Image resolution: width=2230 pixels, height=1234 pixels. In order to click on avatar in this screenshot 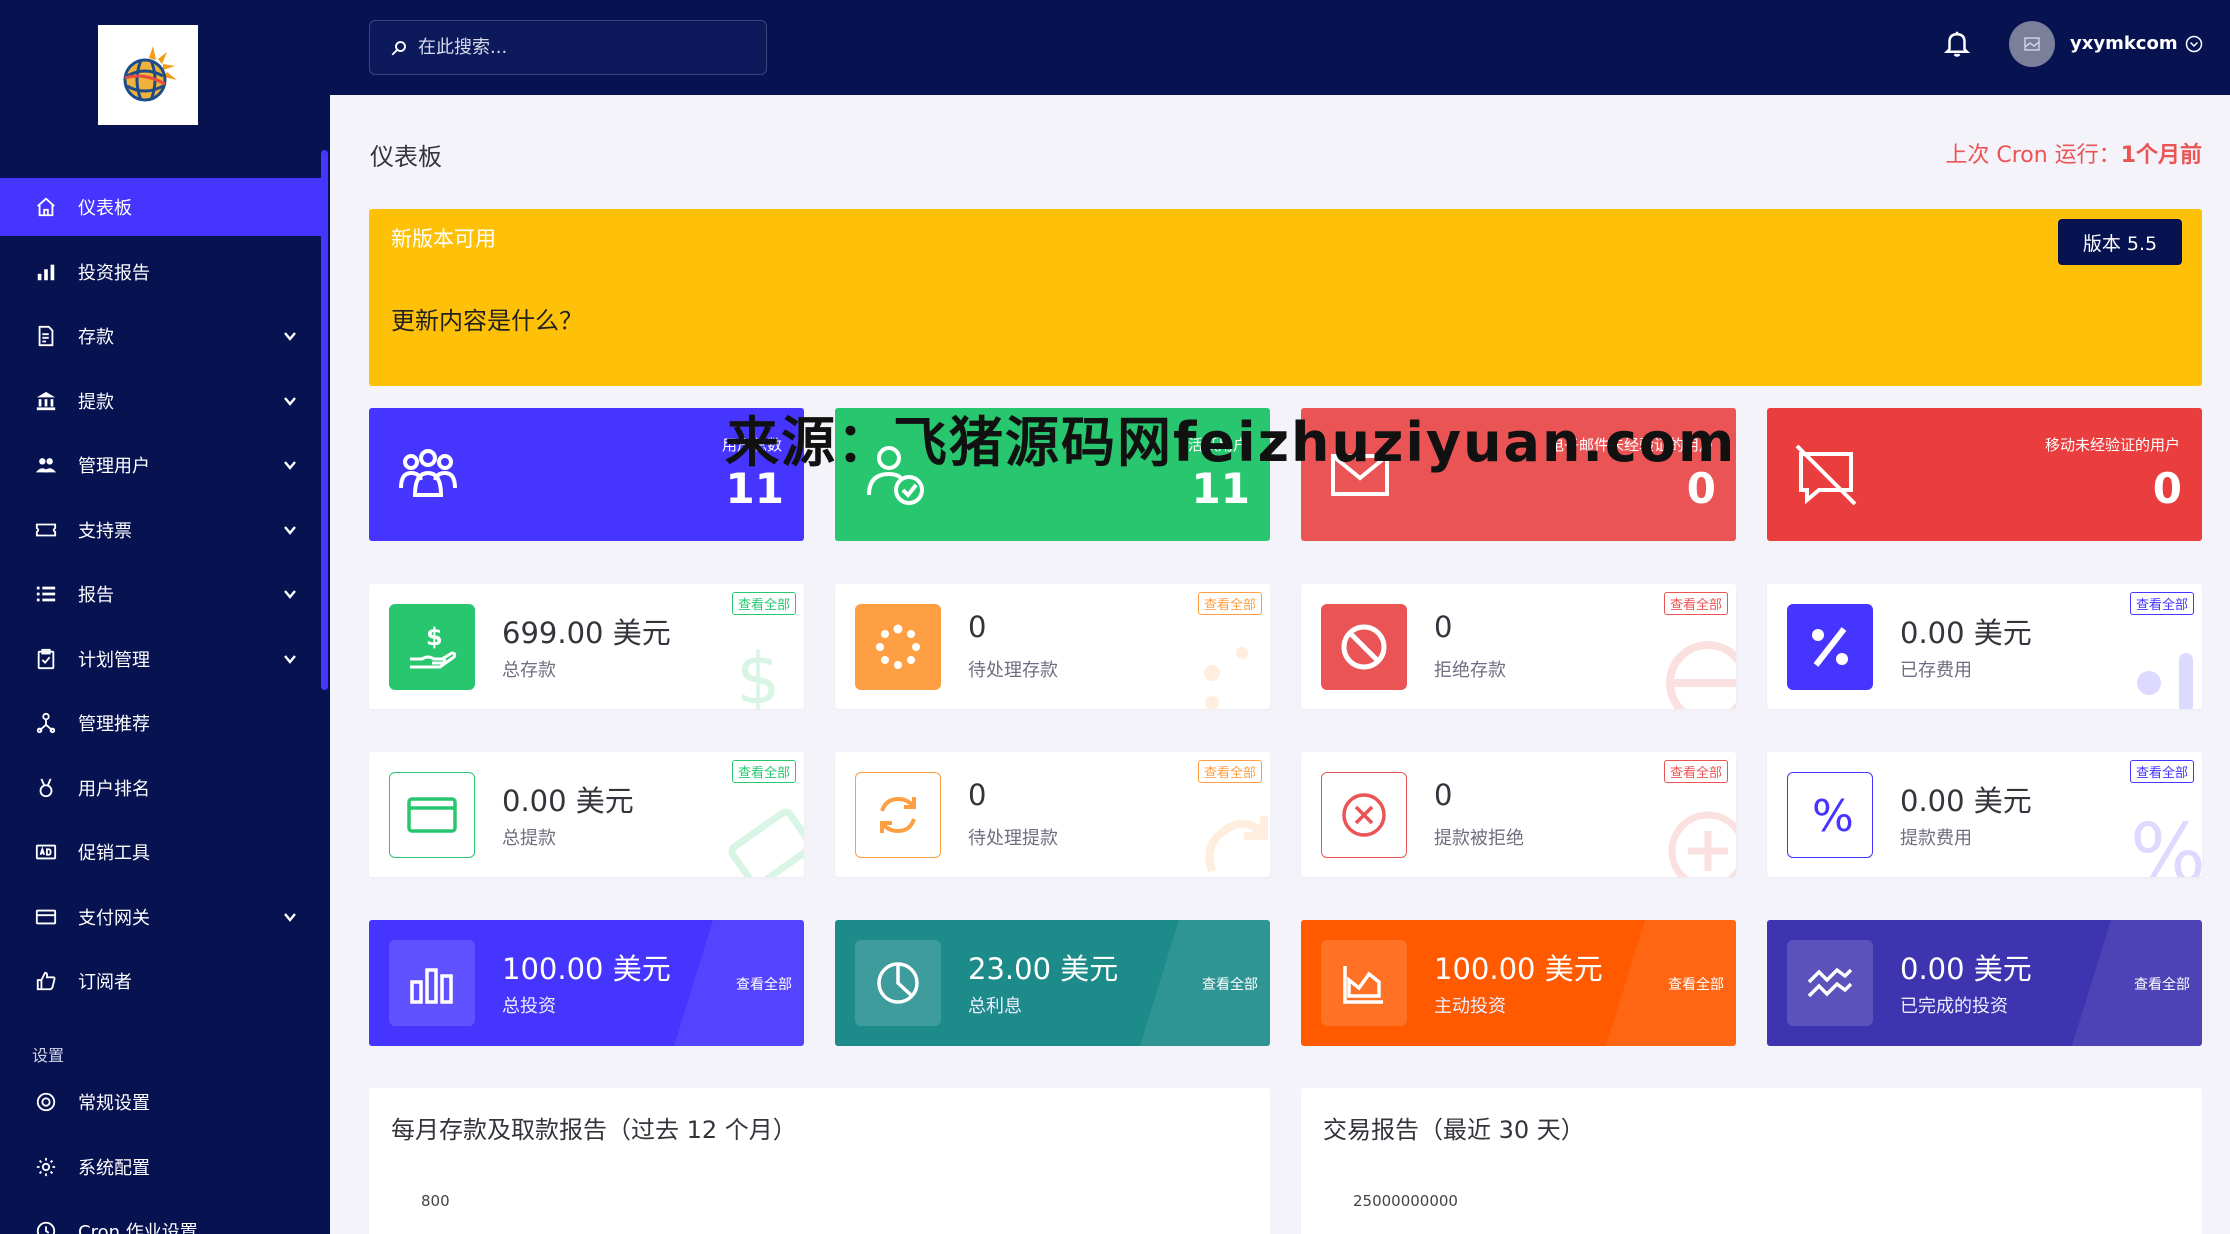, I will do `click(2032, 44)`.